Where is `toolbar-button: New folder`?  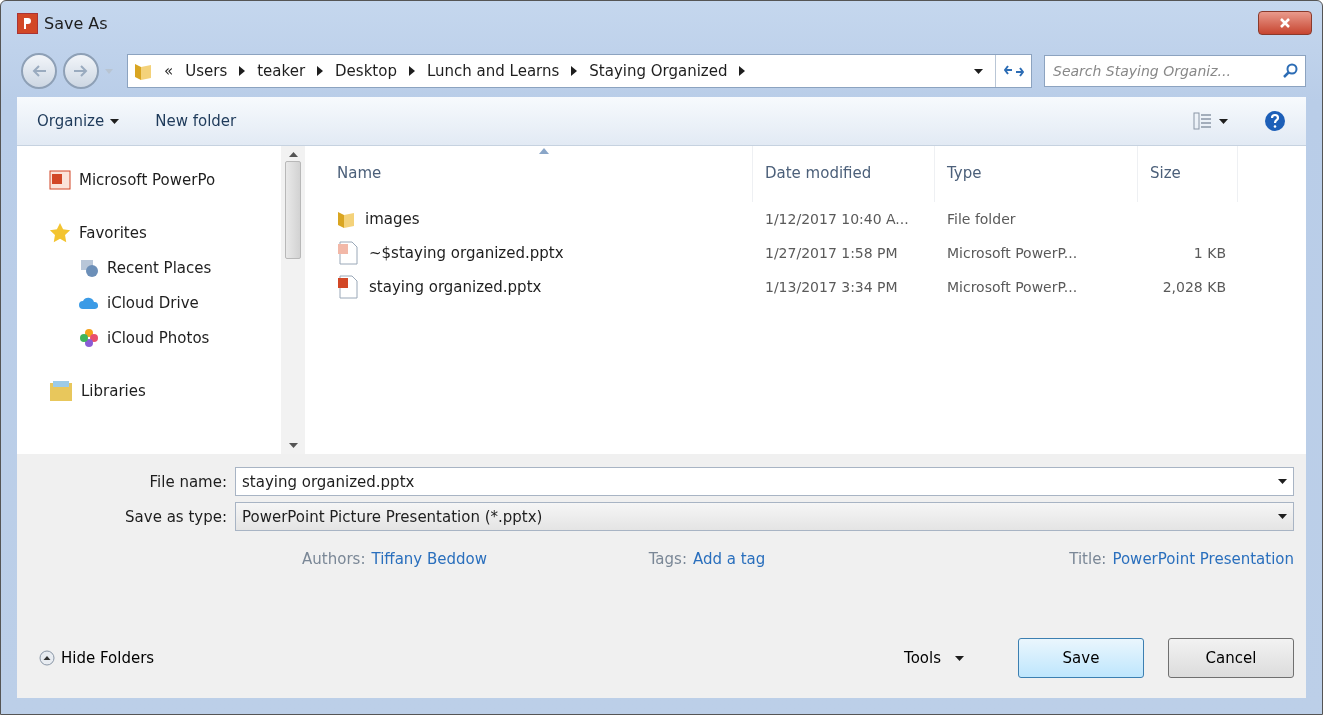
toolbar-button: New folder is located at coordinates (196, 121).